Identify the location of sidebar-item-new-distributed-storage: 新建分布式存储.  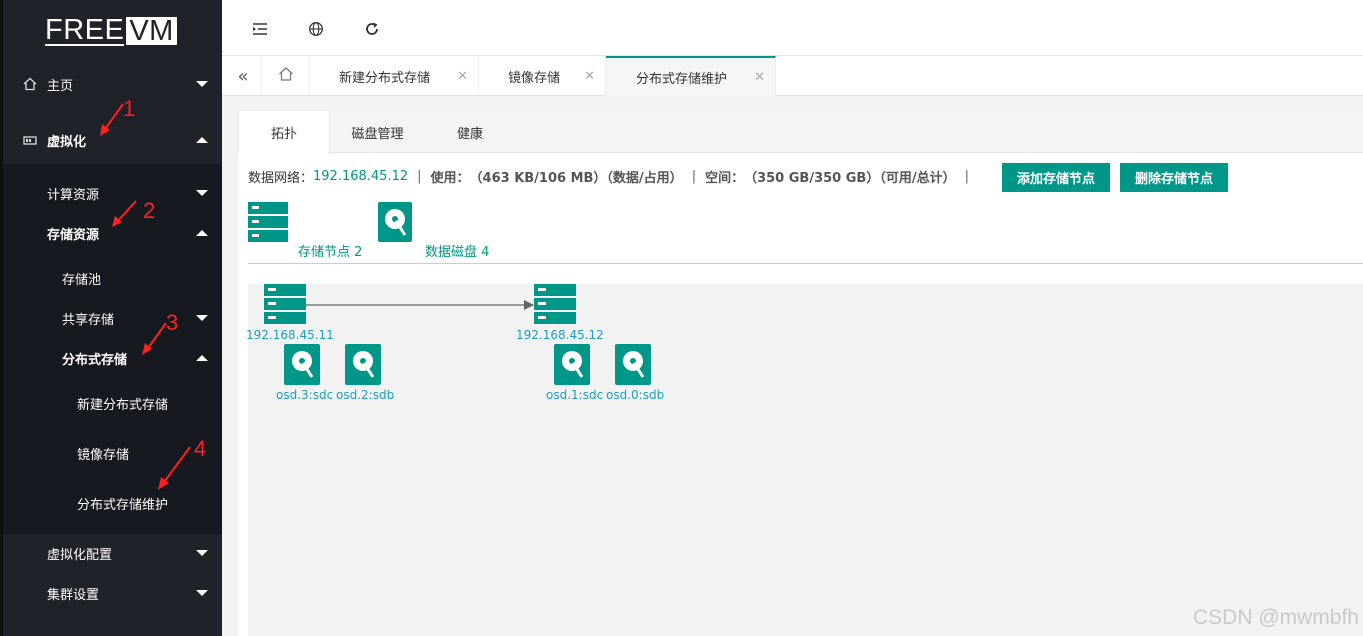
(112, 403).